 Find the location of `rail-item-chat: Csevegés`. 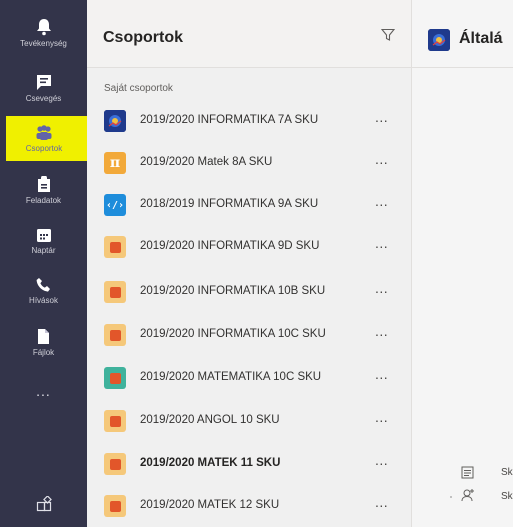

rail-item-chat: Csevegés is located at coordinates (43, 98).